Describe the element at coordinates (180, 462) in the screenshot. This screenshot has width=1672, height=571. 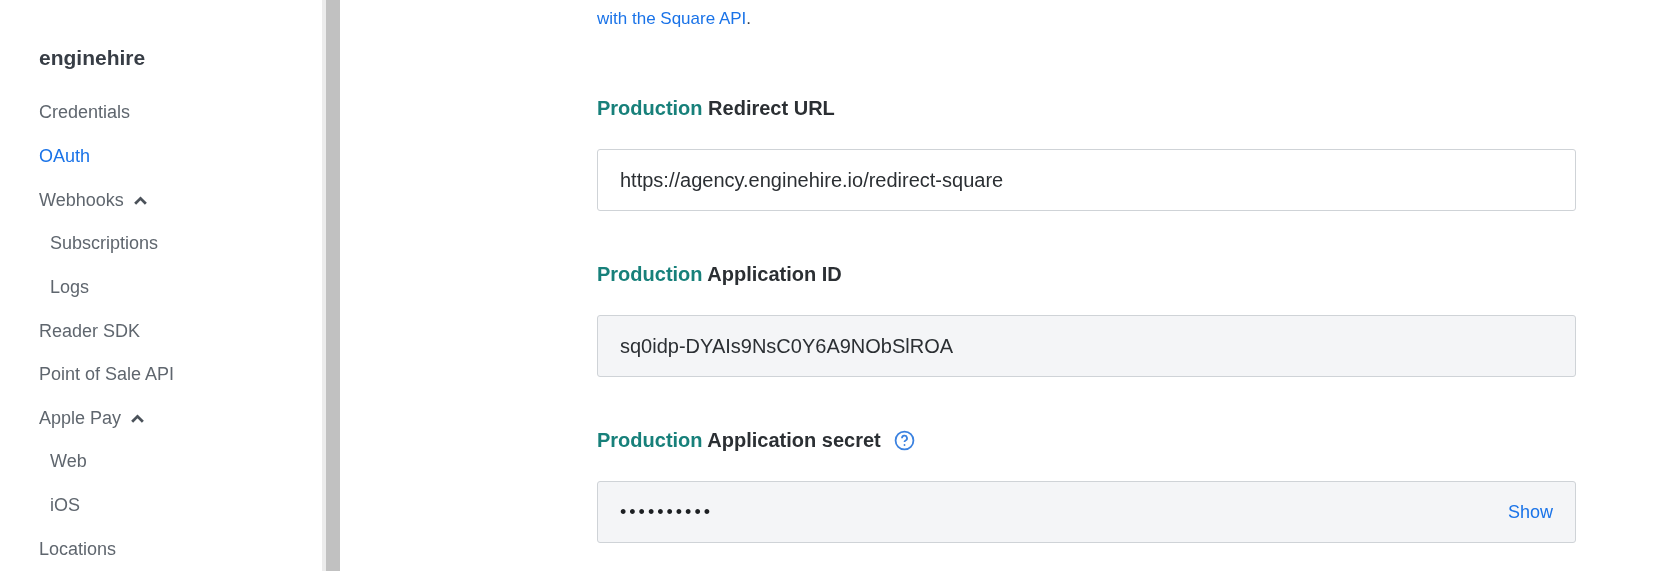
I see `sidebar-item: Web` at that location.